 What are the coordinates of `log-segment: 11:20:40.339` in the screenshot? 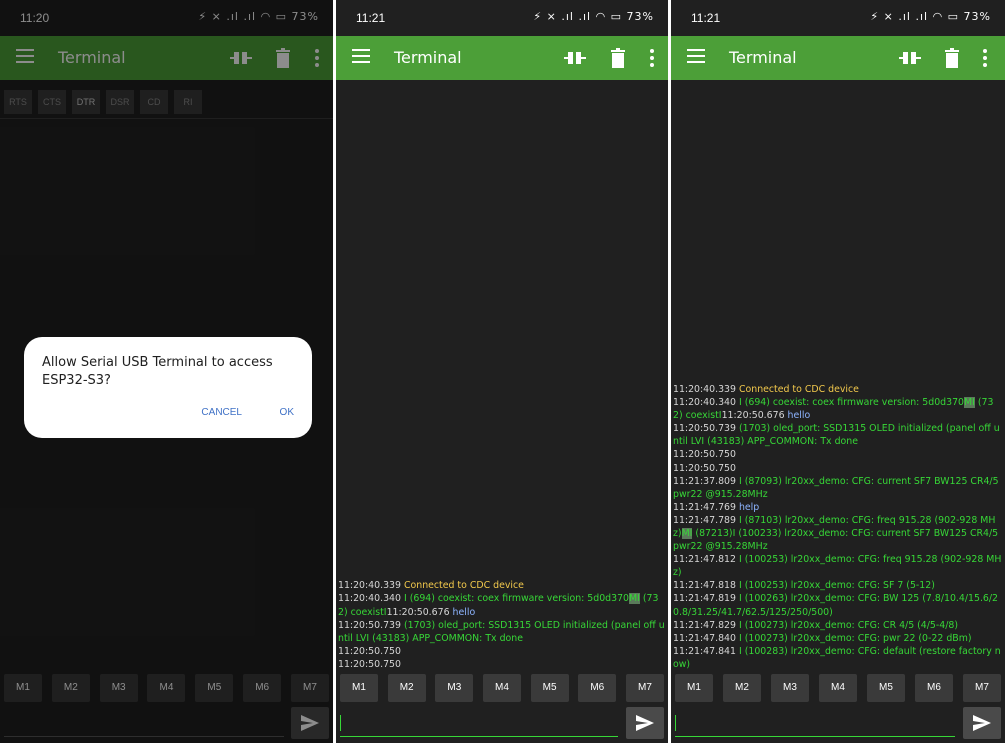 It's located at (371, 586).